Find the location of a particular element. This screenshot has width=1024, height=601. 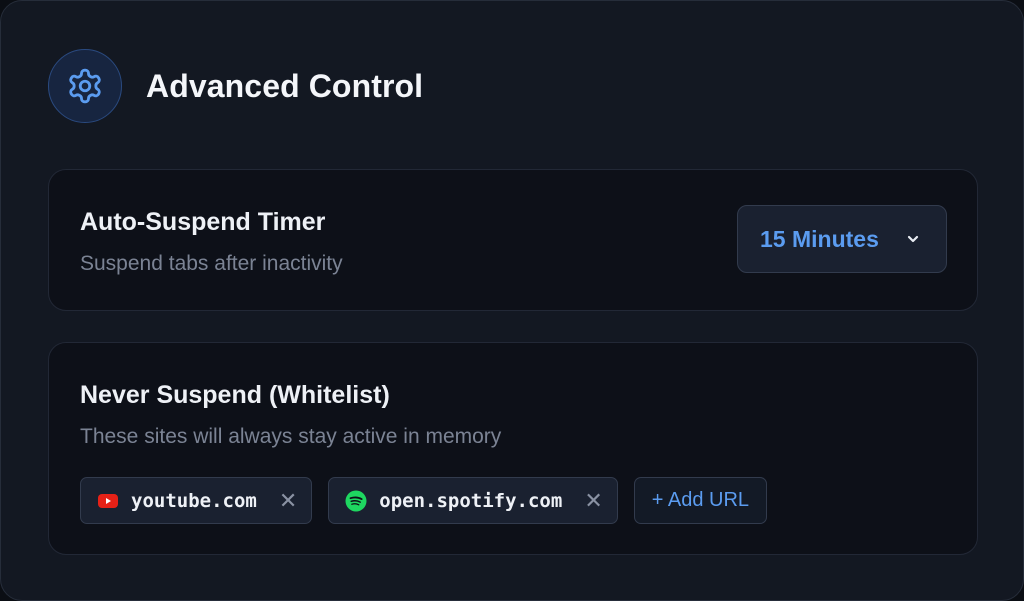

remove-site-youtube-button: ✕ is located at coordinates (288, 500).